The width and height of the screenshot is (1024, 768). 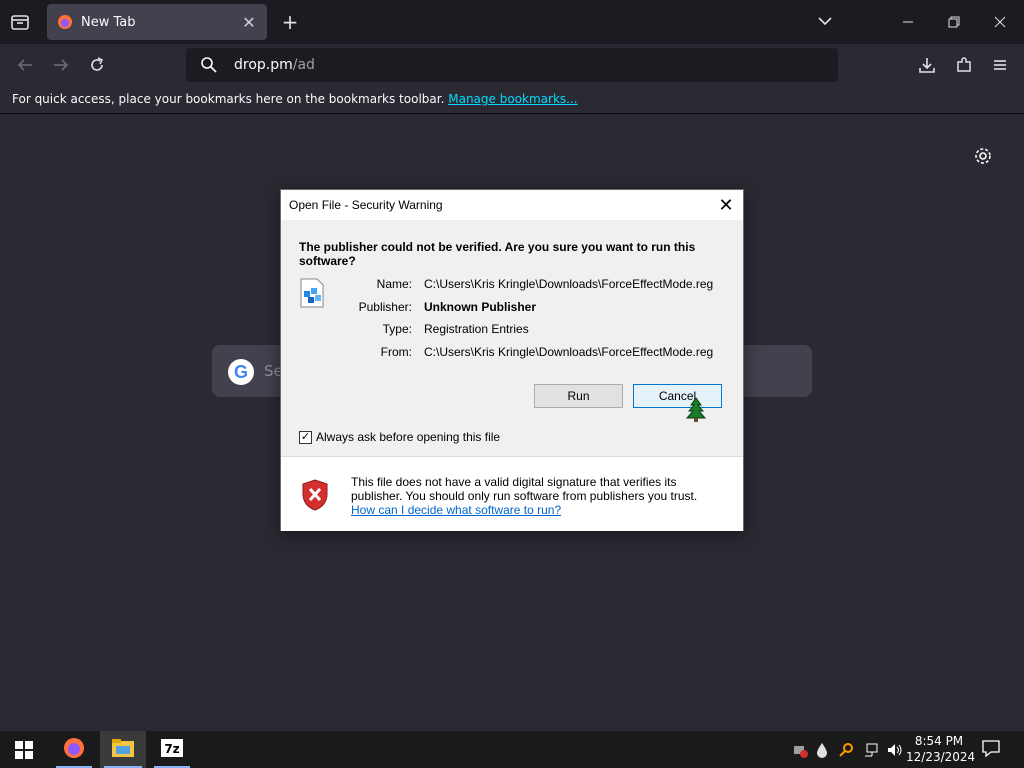 What do you see at coordinates (25, 65) in the screenshot?
I see `back-icon` at bounding box center [25, 65].